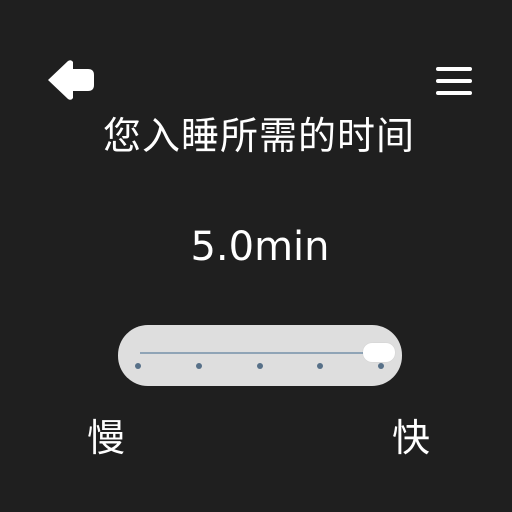  I want to click on page-title: 您入睡所需的时间, so click(258, 136).